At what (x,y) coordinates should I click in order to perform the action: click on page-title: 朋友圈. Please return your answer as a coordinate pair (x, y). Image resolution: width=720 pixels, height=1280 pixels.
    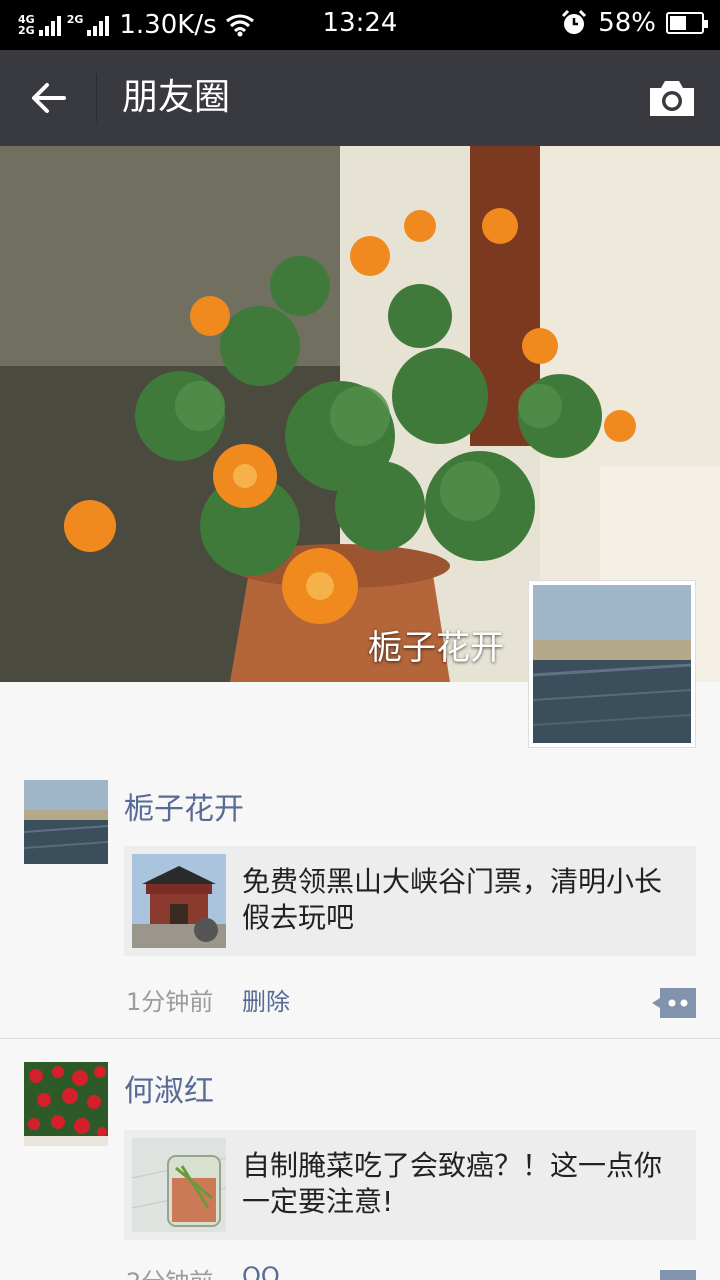
    Looking at the image, I should click on (176, 97).